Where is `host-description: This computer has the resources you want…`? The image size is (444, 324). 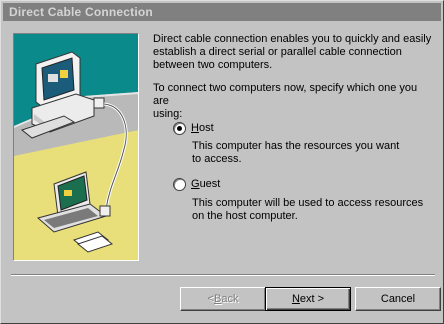
host-description: This computer has the resources you want… is located at coordinates (312, 153).